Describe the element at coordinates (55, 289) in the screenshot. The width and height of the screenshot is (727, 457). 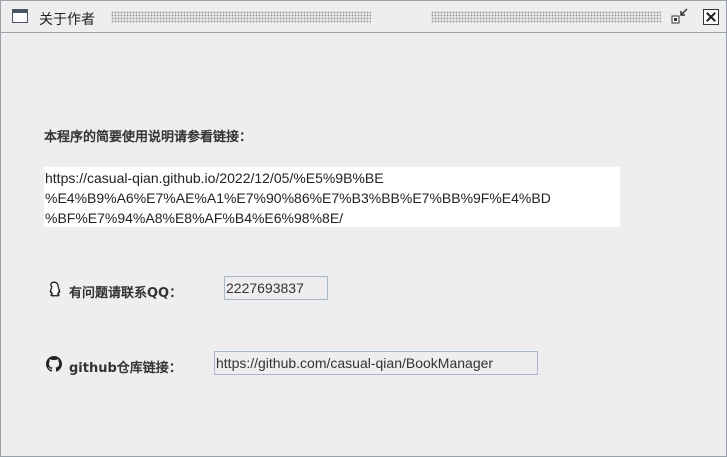
I see `qq-penguin-icon` at that location.